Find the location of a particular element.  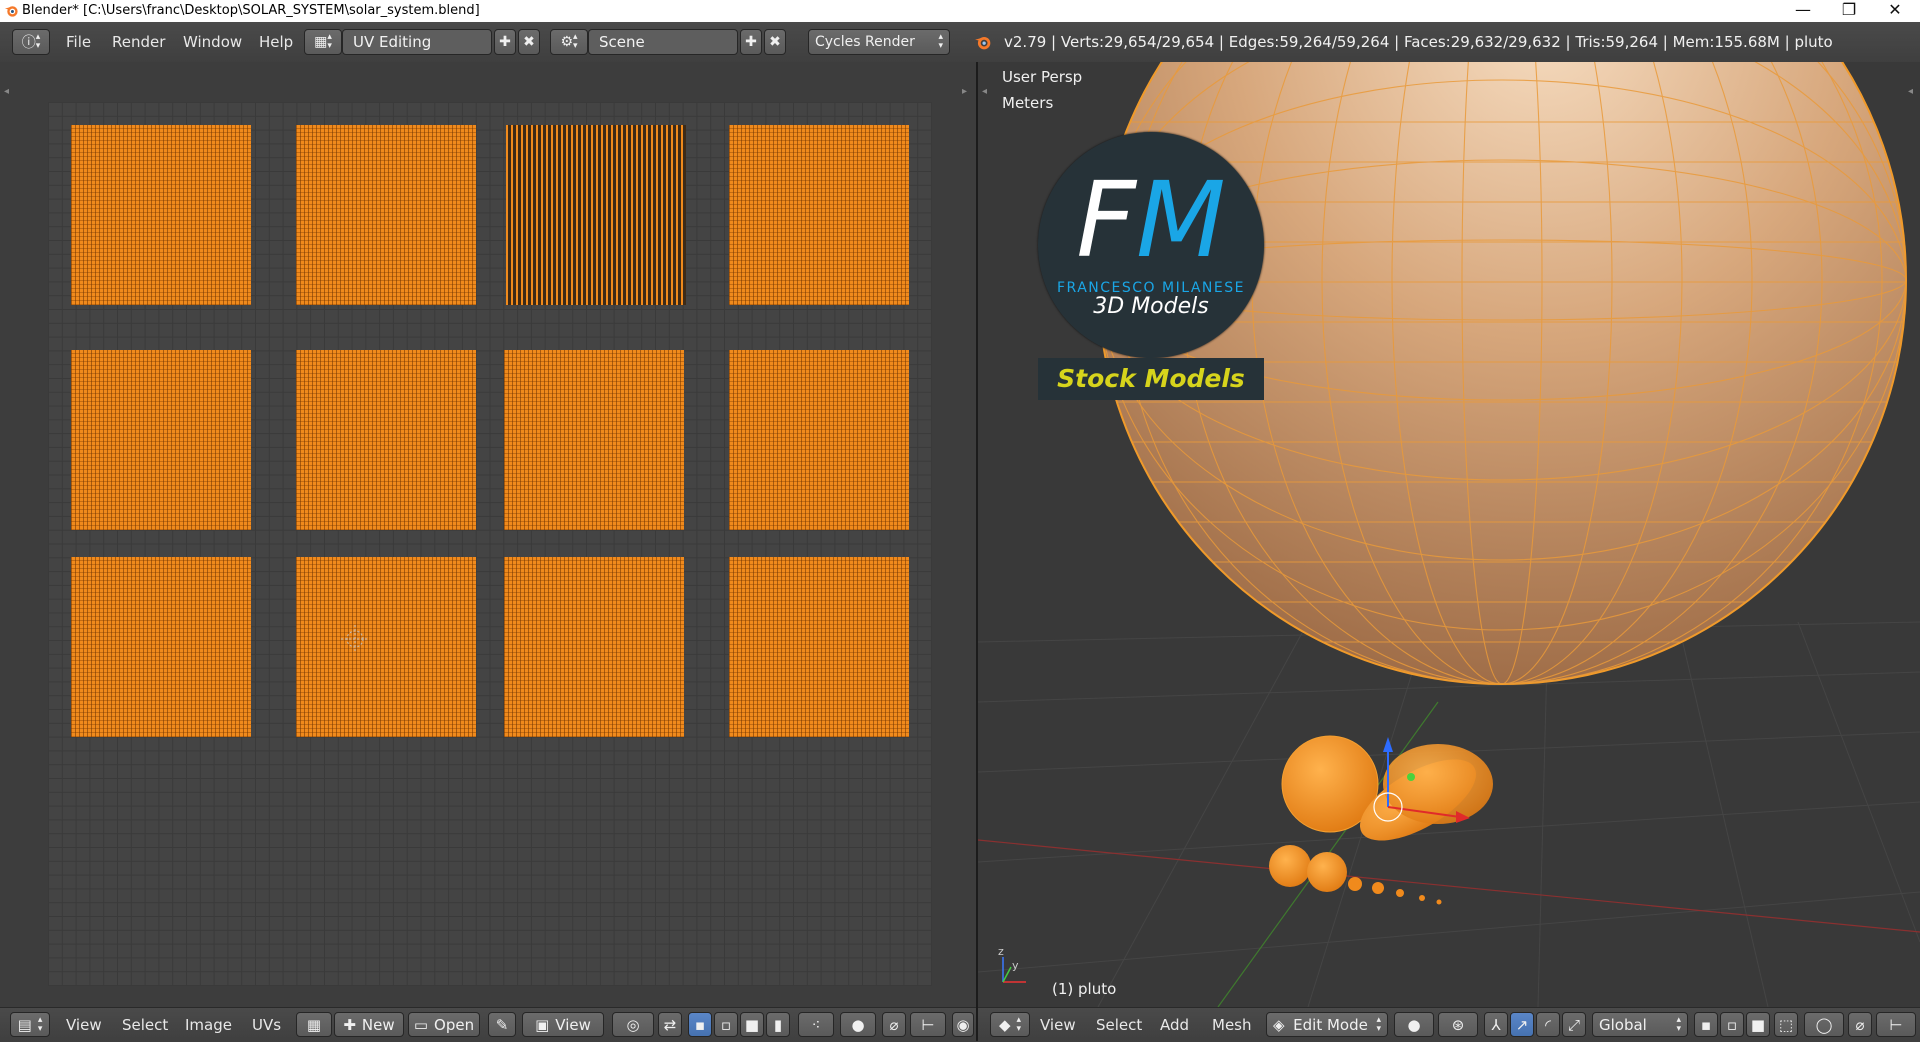

pivot-point-dropdown: ⊛ is located at coordinates (1458, 1024).